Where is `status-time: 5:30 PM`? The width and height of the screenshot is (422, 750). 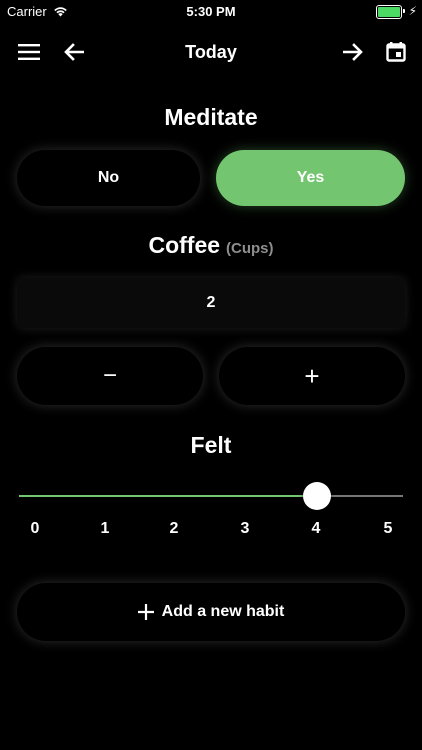 status-time: 5:30 PM is located at coordinates (211, 11).